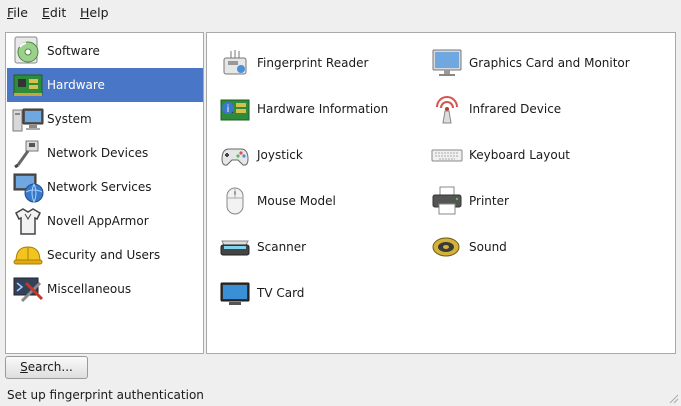  What do you see at coordinates (28, 119) in the screenshot?
I see `system-computer-icon` at bounding box center [28, 119].